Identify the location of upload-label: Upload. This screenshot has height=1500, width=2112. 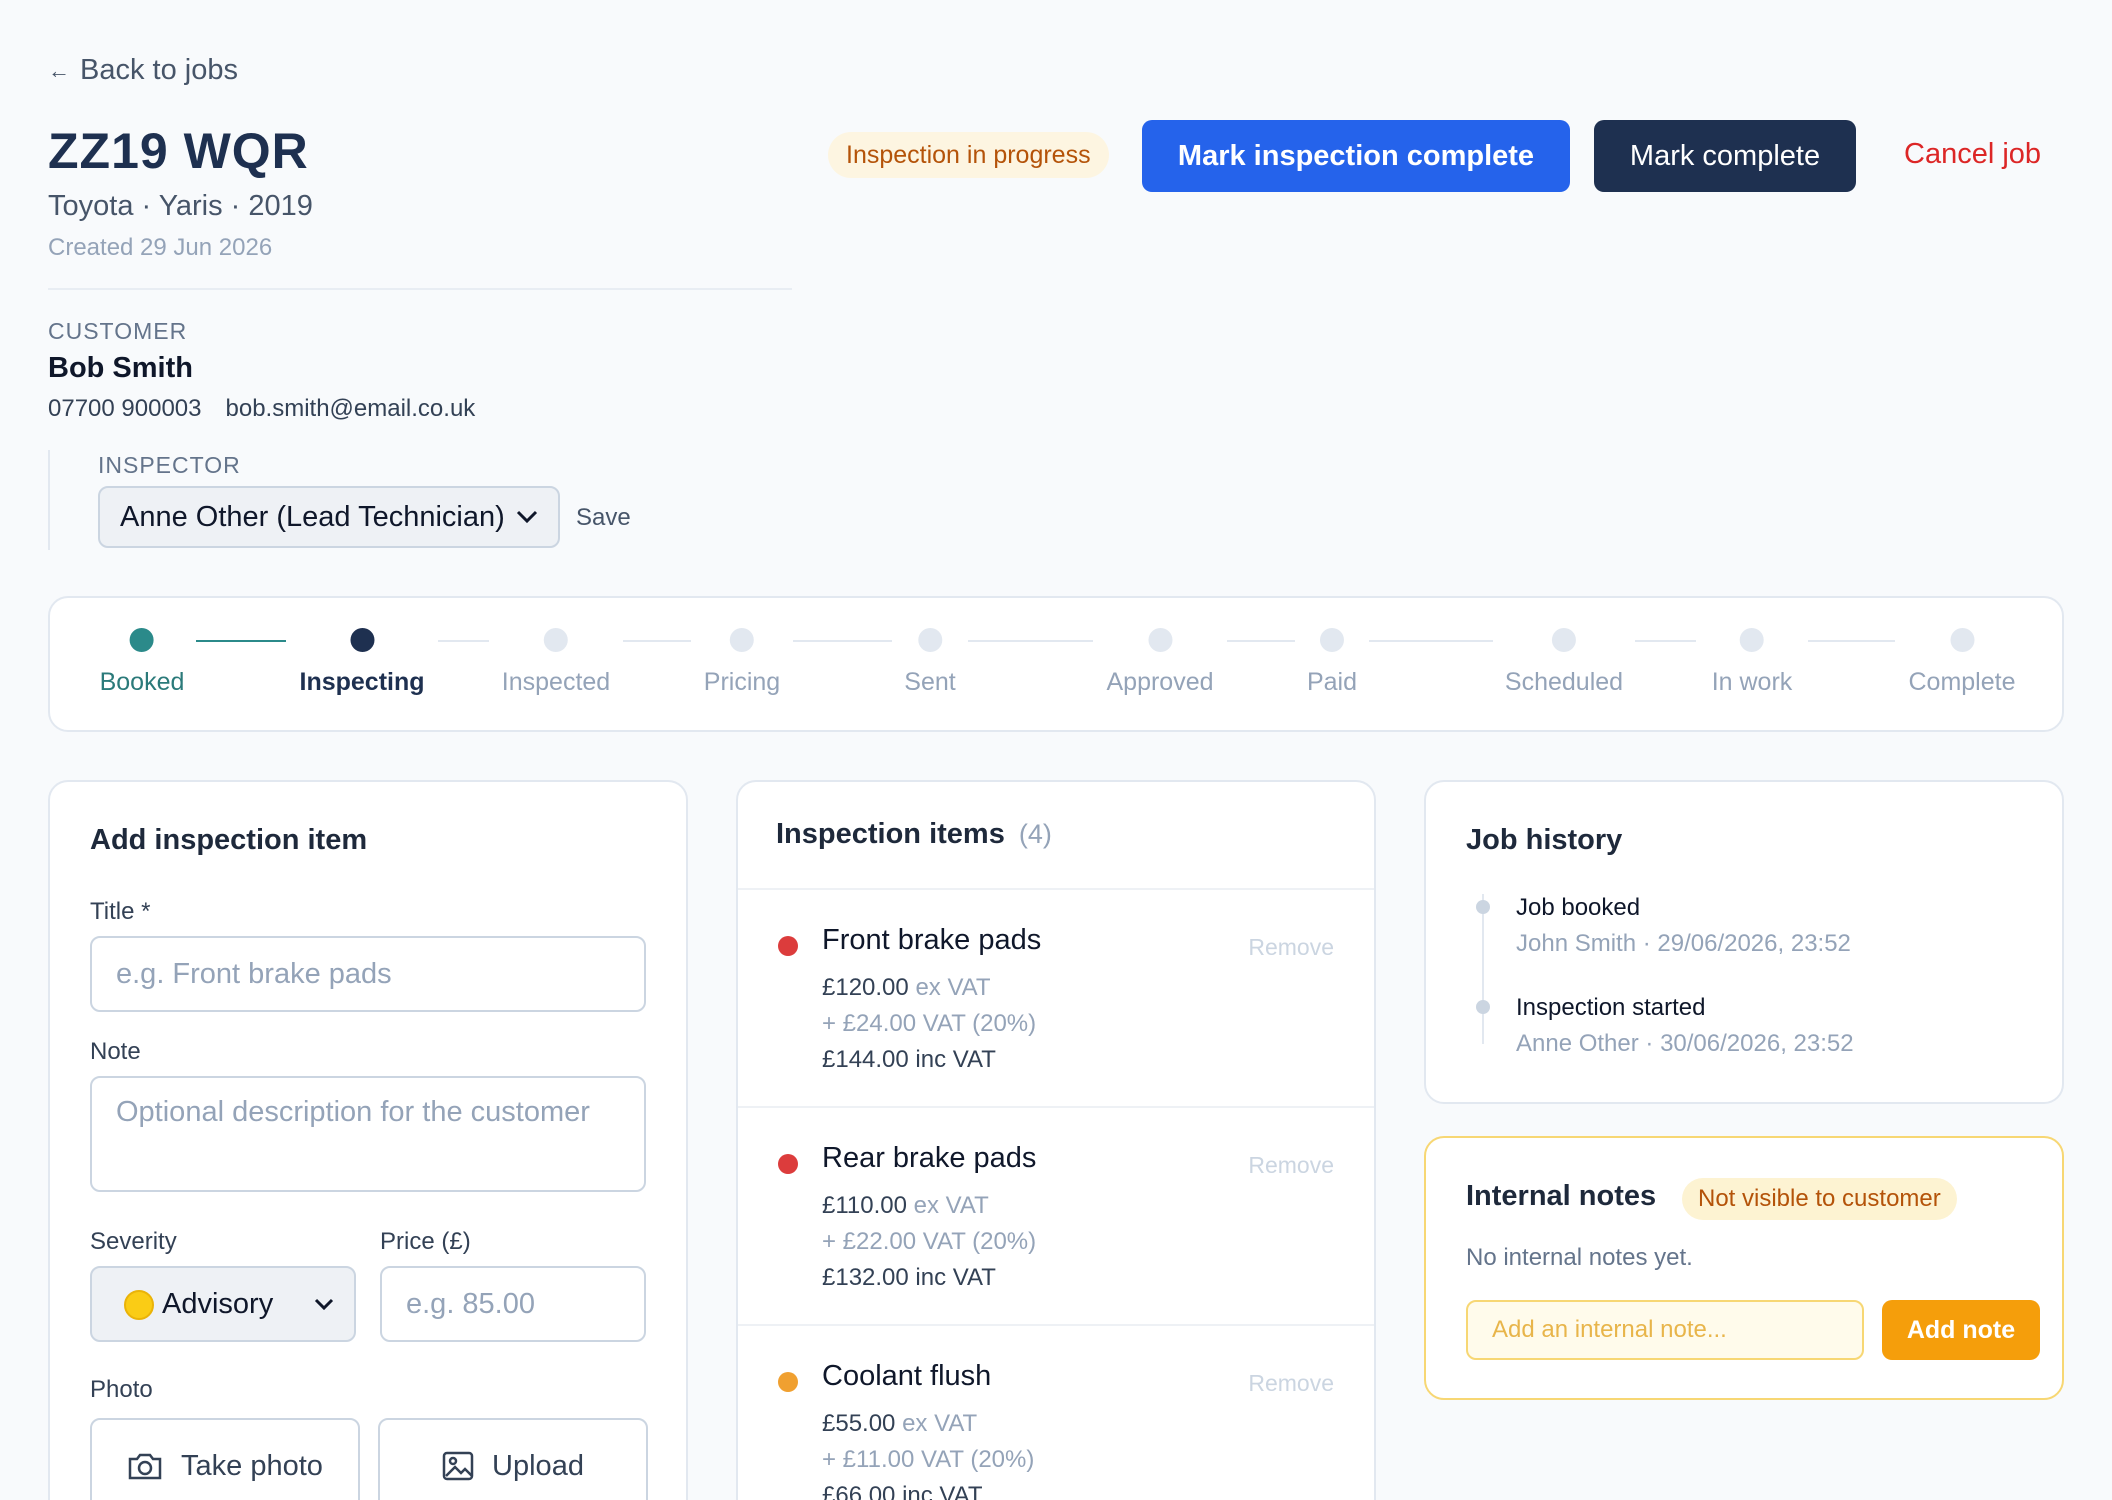
(538, 1465).